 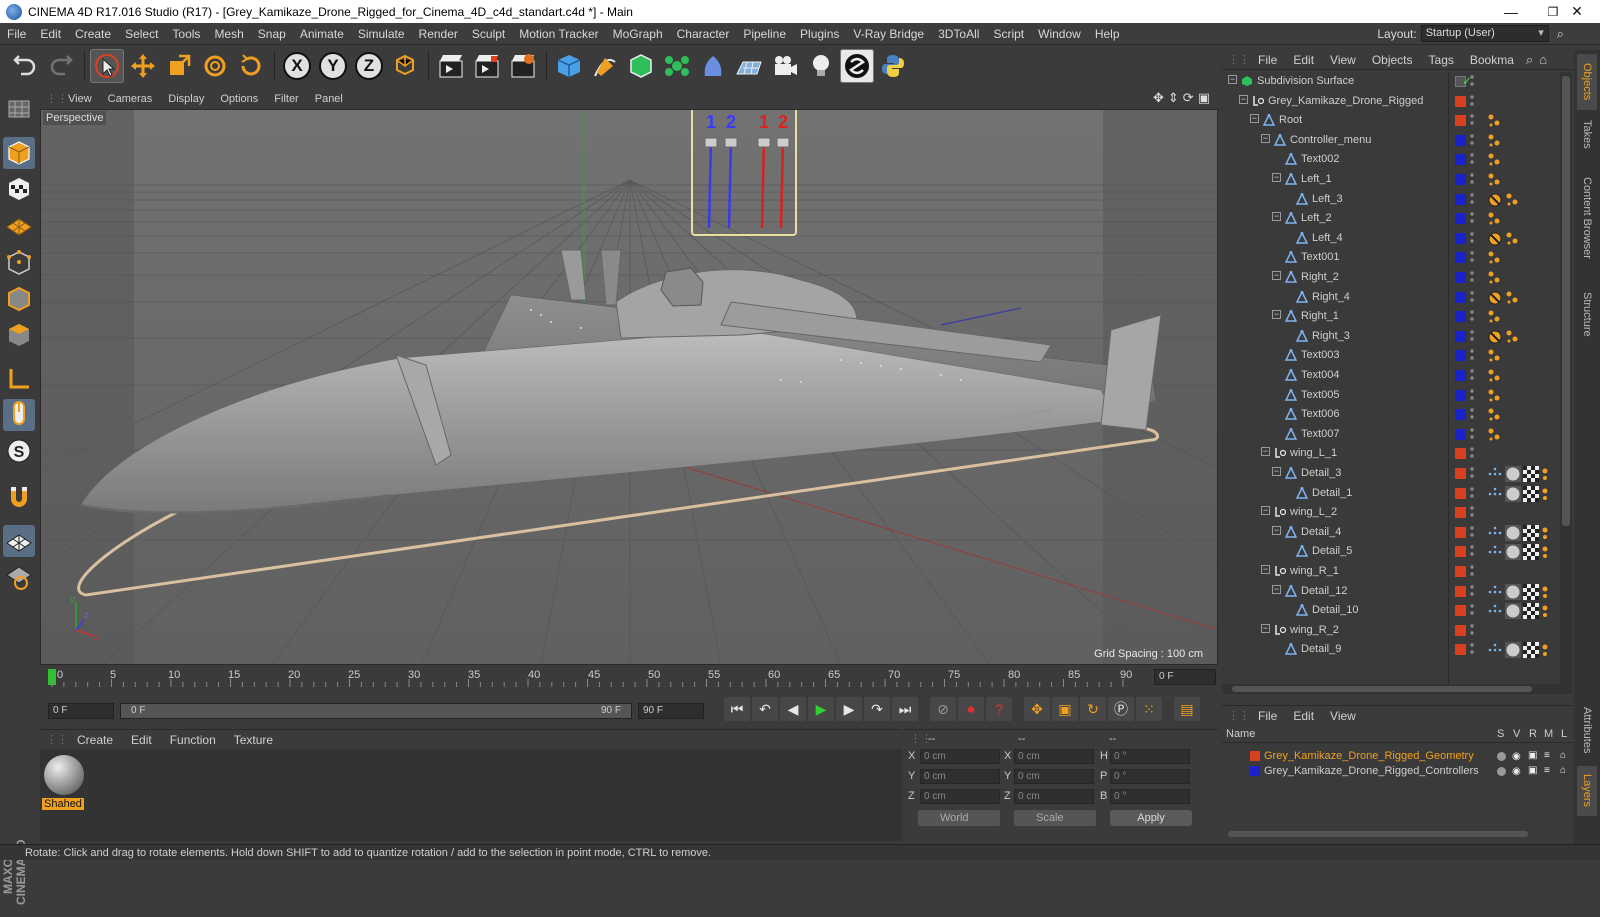 What do you see at coordinates (1327, 238) in the screenshot?
I see `object-name: Left_4` at bounding box center [1327, 238].